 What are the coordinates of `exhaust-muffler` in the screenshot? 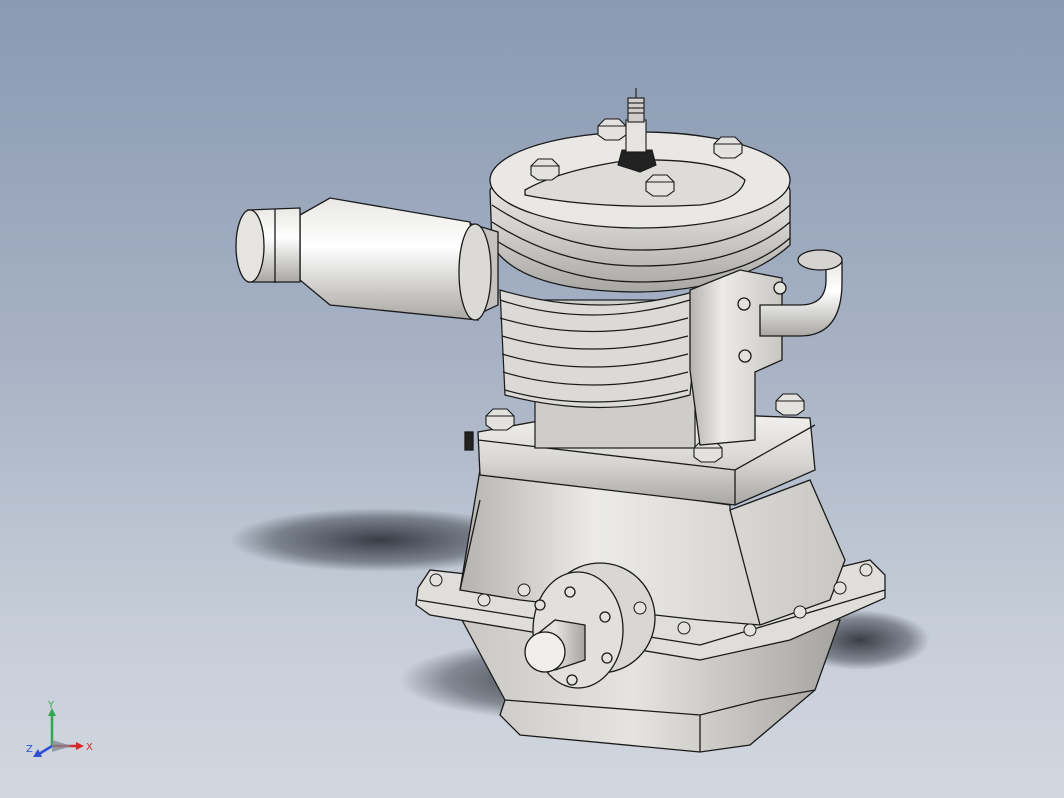 It's located at (367, 259).